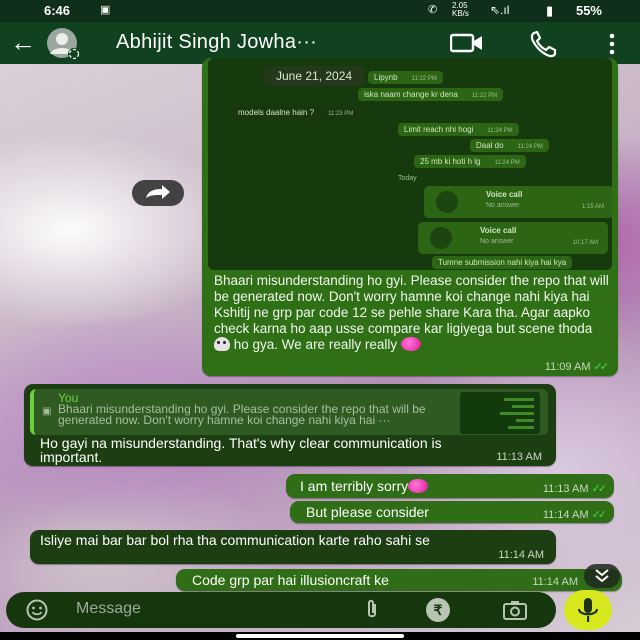 The image size is (640, 640). Describe the element at coordinates (518, 202) in the screenshot. I see `image-voice-call: Voice call No answer 1:15 AM` at that location.